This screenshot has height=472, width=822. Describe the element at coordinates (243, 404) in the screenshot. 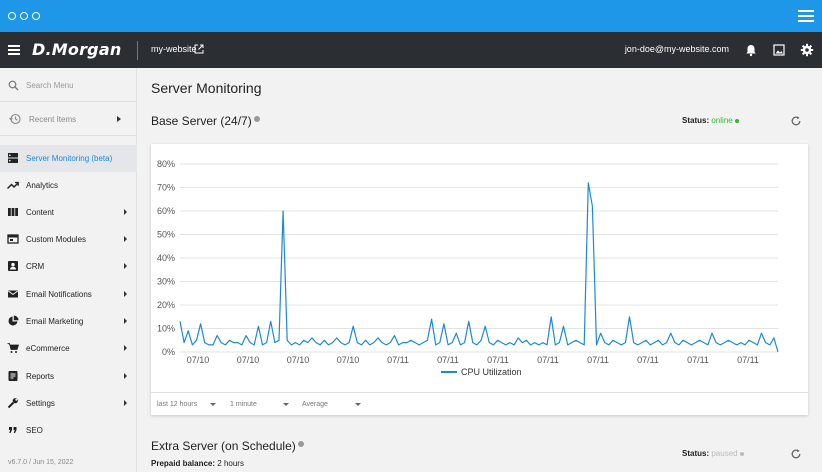

I see `interval-value: 1 minute` at that location.